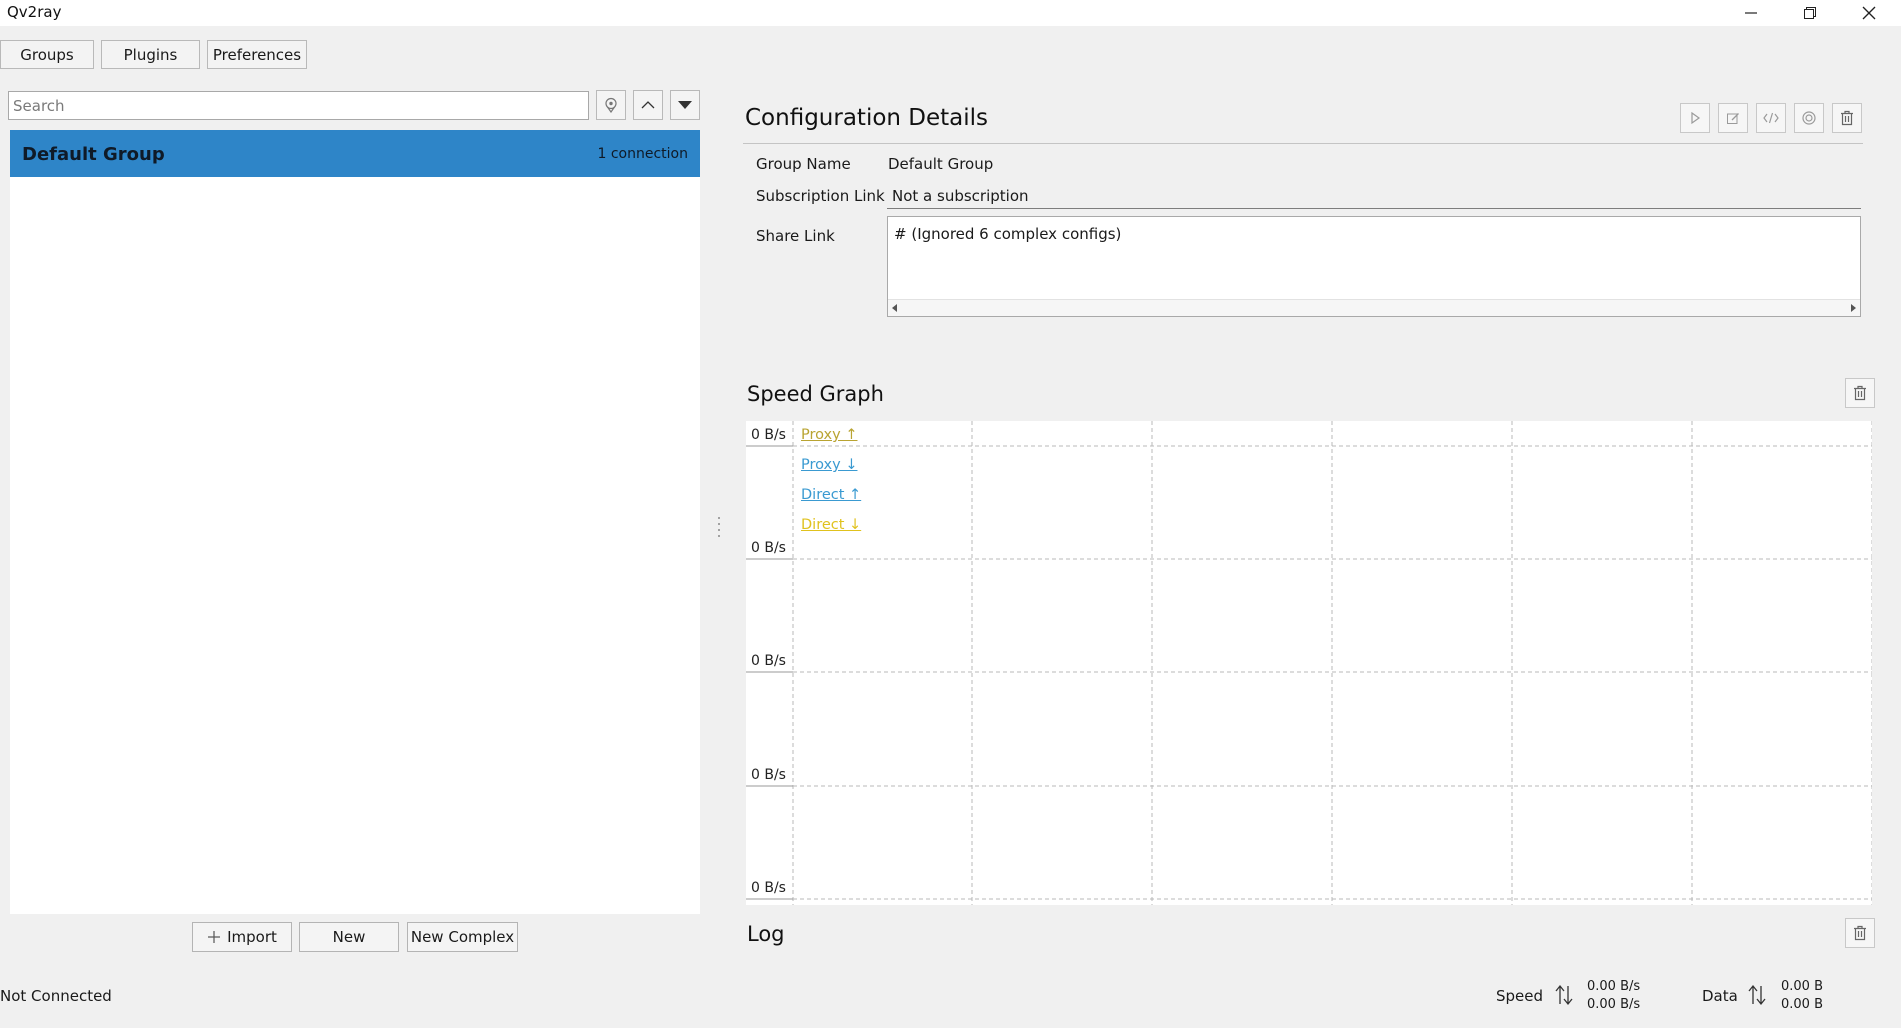 This screenshot has height=1028, width=1901. What do you see at coordinates (719, 526) in the screenshot?
I see `splitter-handle` at bounding box center [719, 526].